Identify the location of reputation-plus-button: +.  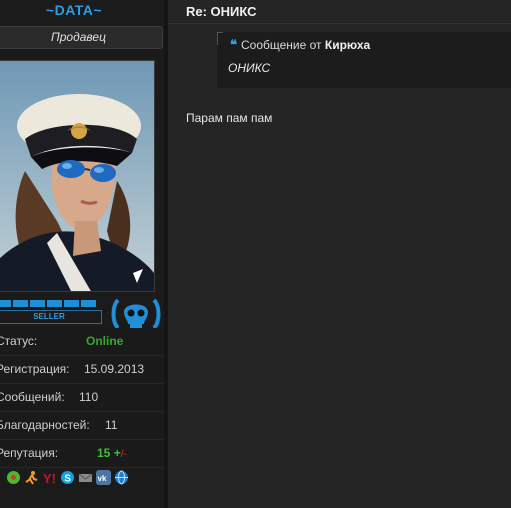
(117, 453).